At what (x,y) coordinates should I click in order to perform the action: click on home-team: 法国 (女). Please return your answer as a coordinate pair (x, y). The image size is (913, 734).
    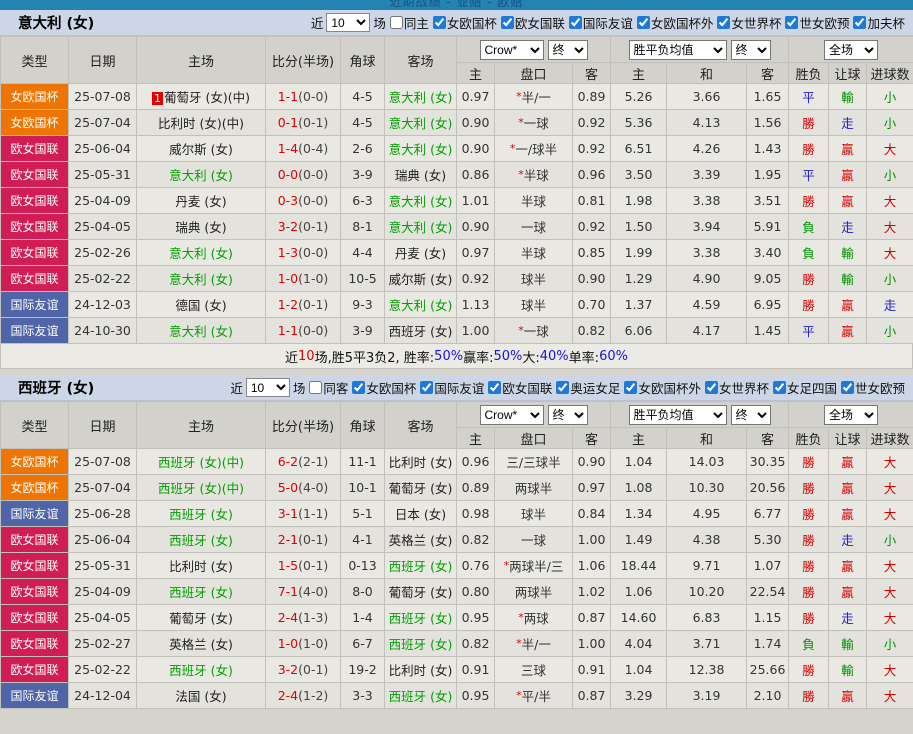
    Looking at the image, I should click on (201, 695).